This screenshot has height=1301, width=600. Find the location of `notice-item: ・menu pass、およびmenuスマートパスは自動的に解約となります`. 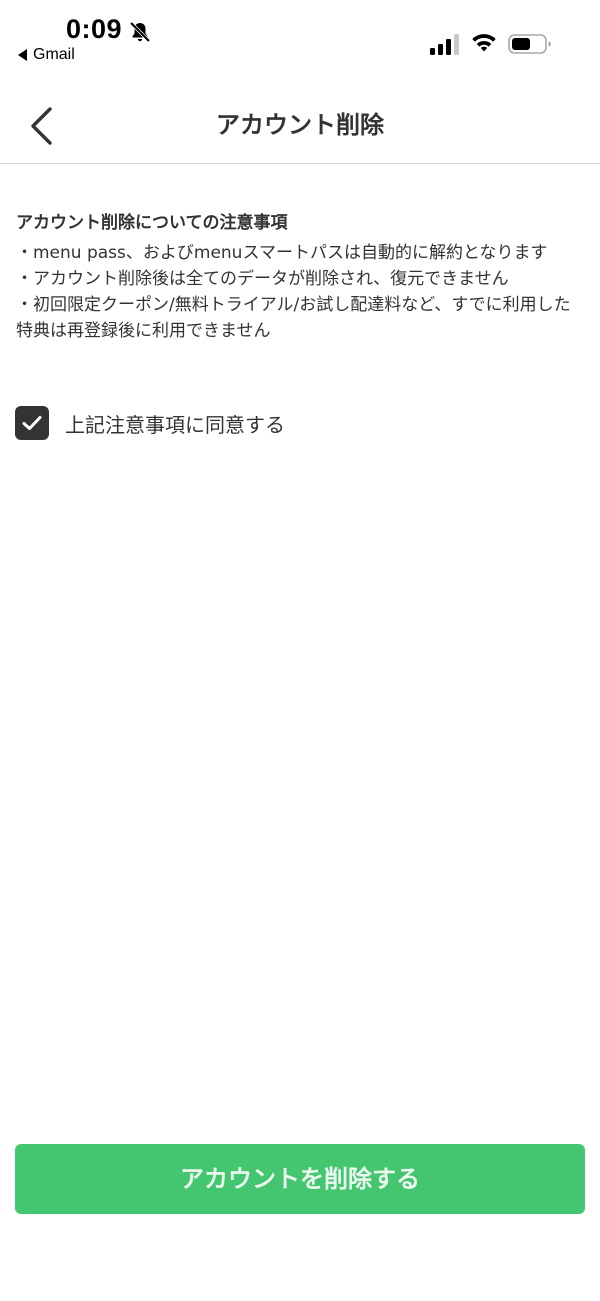

notice-item: ・menu pass、およびmenuスマートパスは自動的に解約となります is located at coordinates (282, 253).